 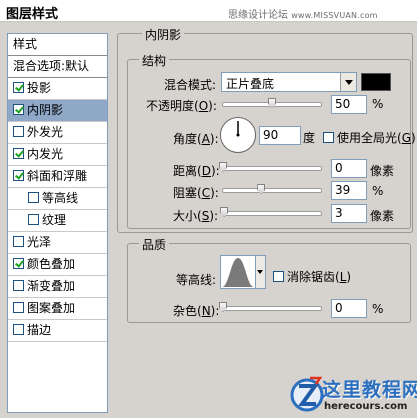 I want to click on style-item: 内发光, so click(x=57, y=155).